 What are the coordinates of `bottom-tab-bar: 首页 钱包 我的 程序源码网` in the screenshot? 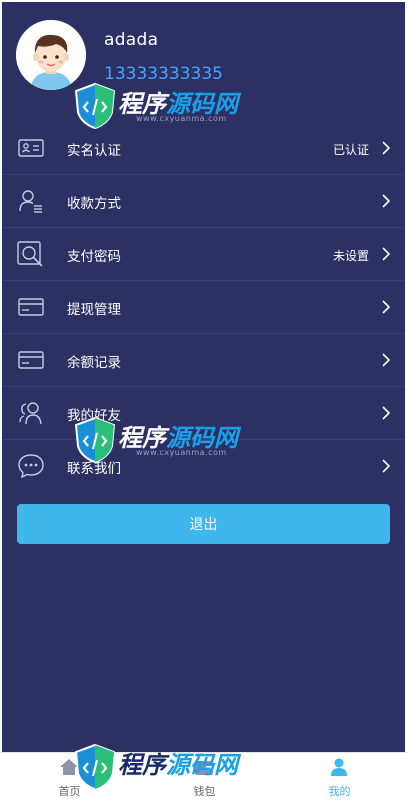 It's located at (203, 773).